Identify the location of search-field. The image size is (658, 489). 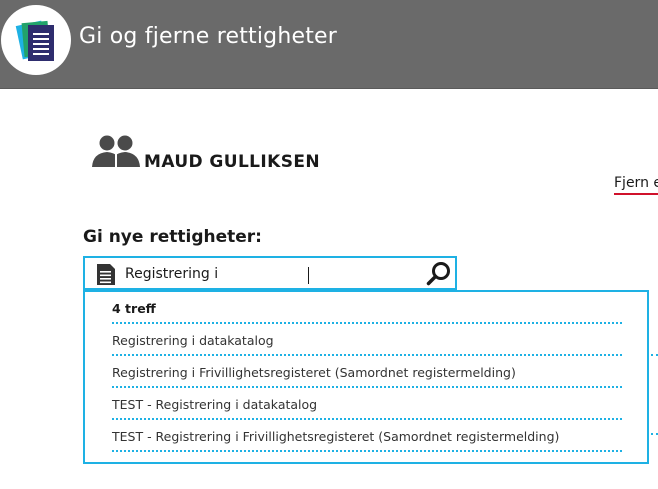
(270, 273).